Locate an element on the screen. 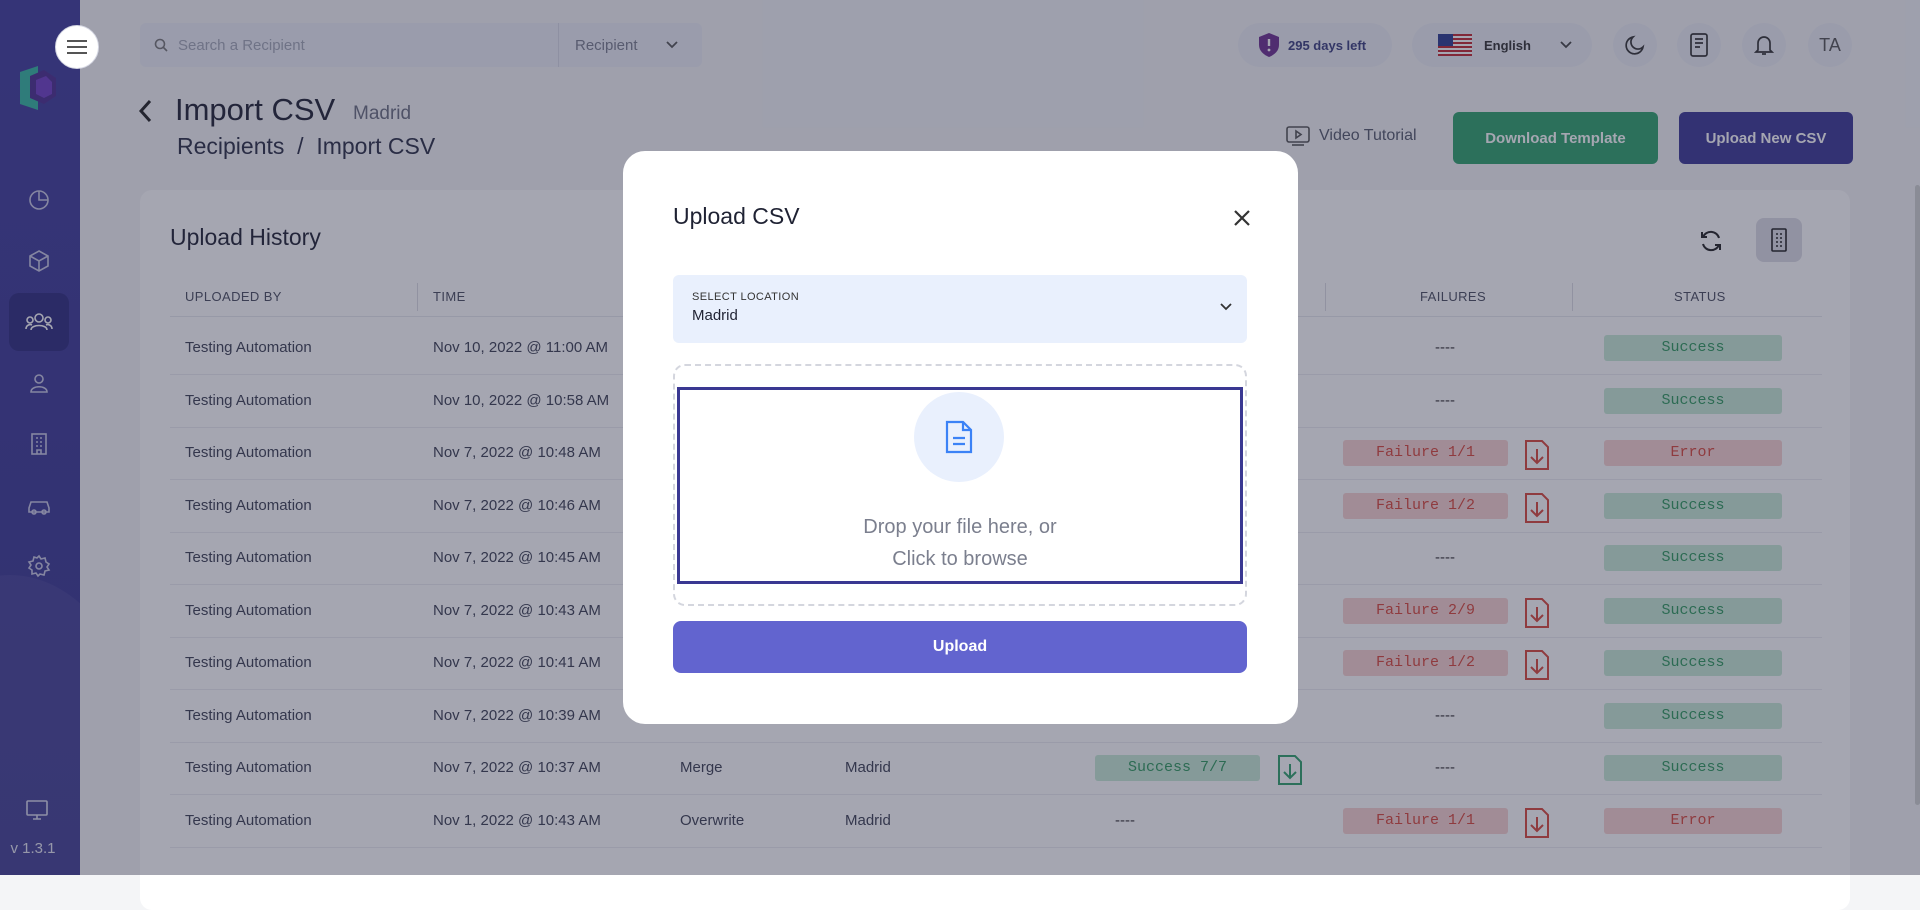 This screenshot has width=1920, height=910. dropzone-text-line2: Click to browse is located at coordinates (960, 559).